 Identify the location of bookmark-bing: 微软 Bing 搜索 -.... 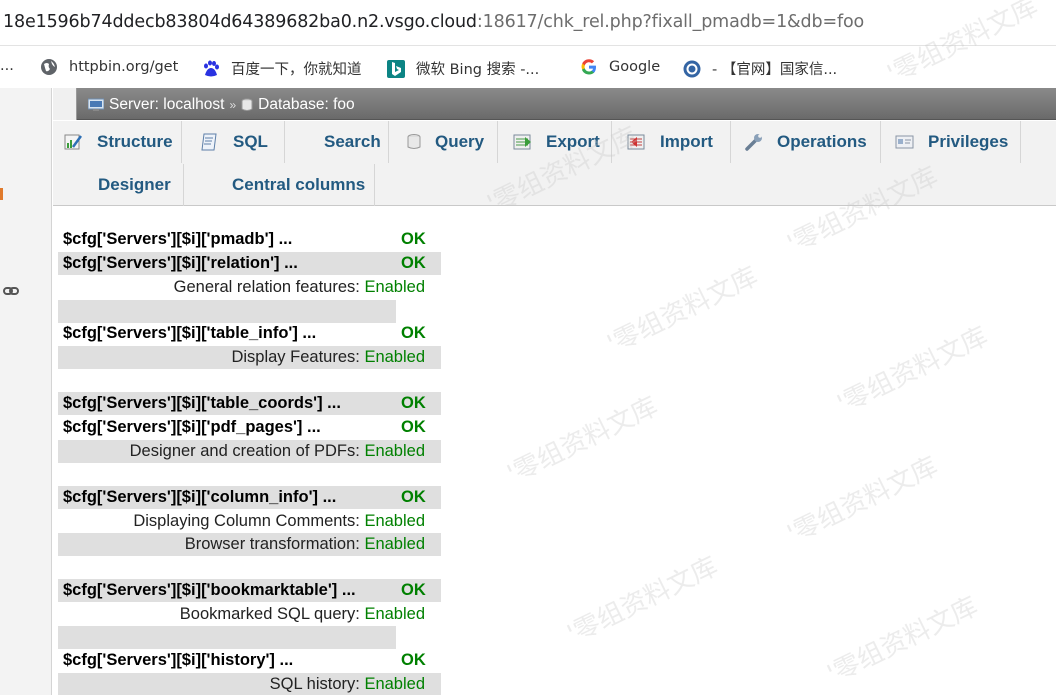
(463, 68).